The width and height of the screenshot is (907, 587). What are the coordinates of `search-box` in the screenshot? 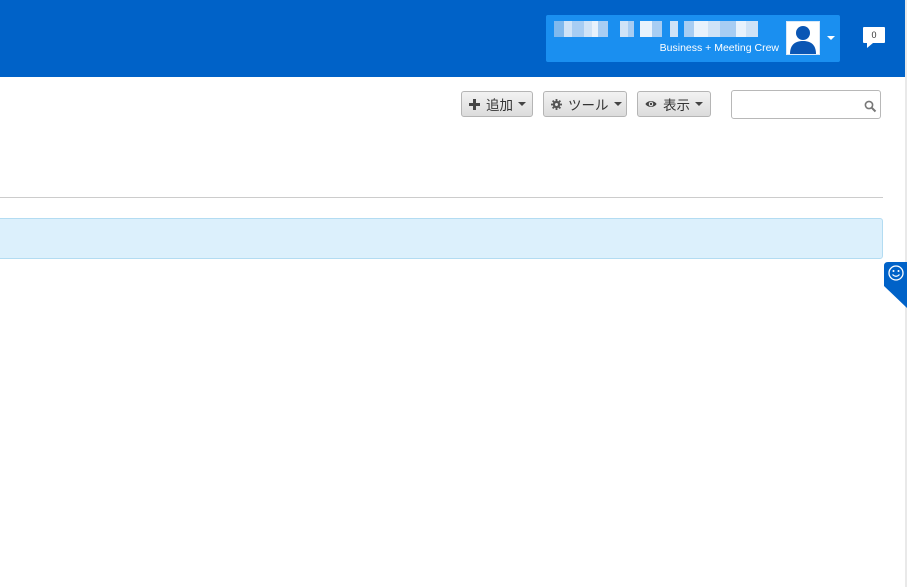 It's located at (806, 104).